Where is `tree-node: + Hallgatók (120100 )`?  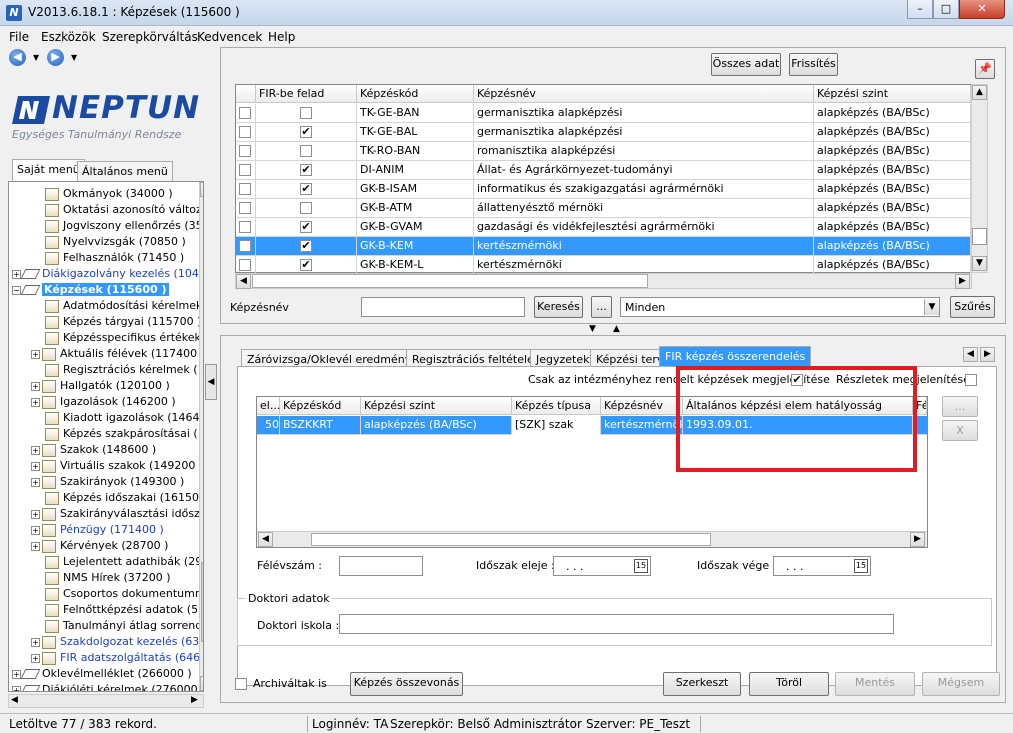
tree-node: + Hallgatók (120100 ) is located at coordinates (100, 386).